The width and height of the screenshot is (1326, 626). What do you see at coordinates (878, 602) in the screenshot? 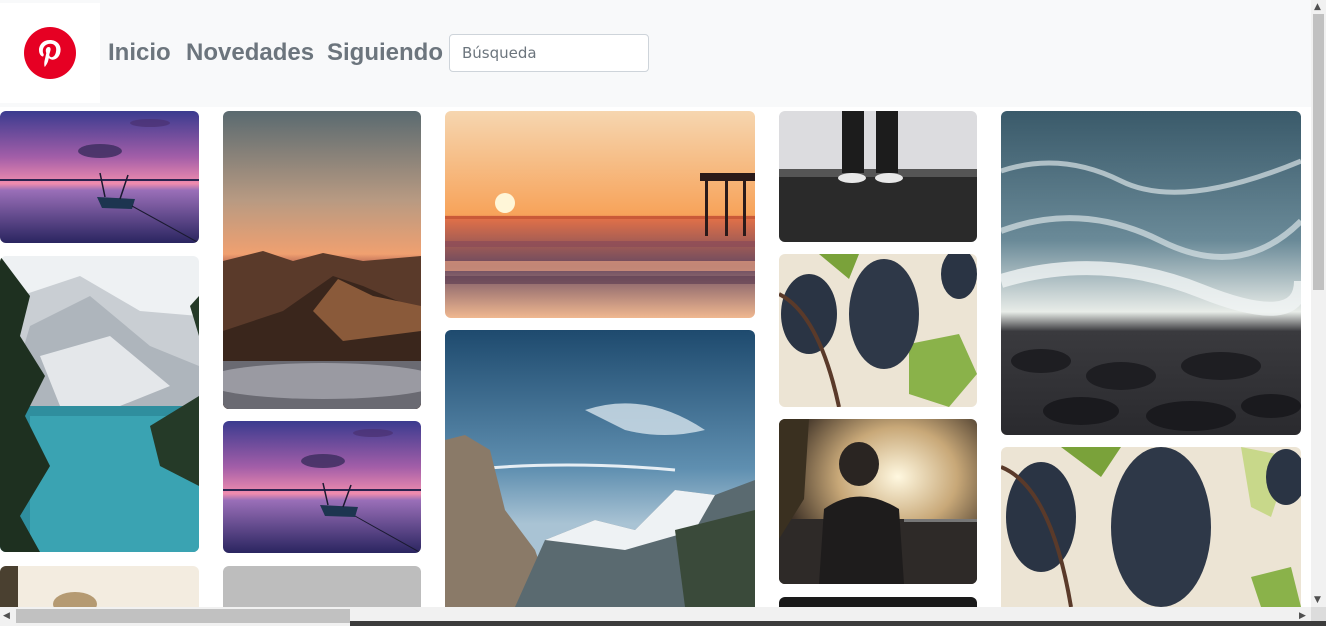
I see `pin-image-partial-dark` at bounding box center [878, 602].